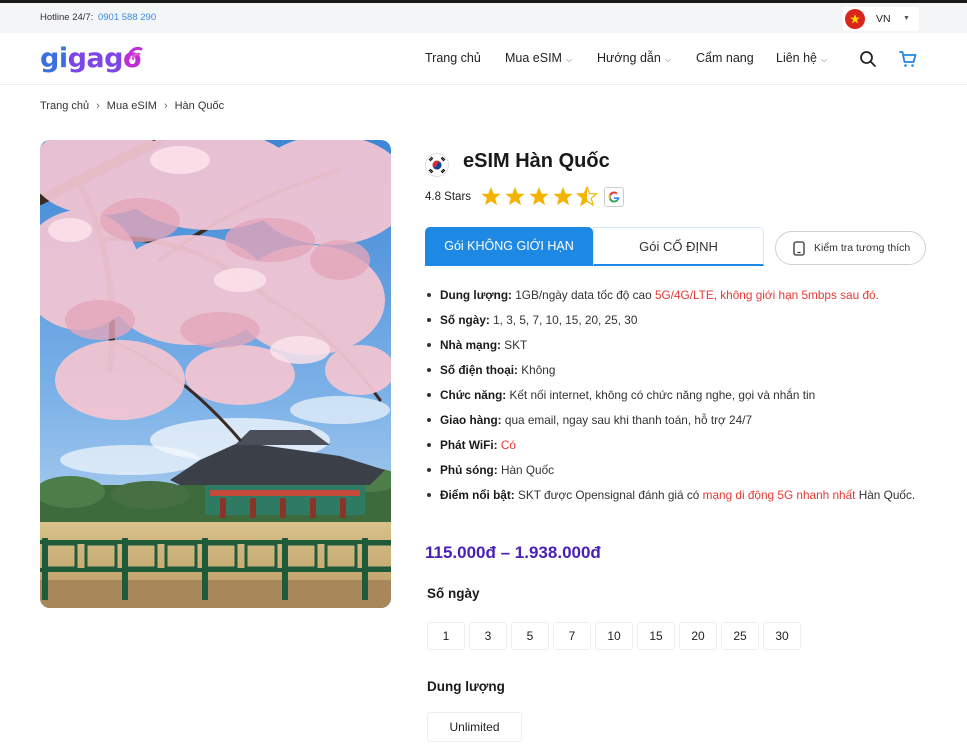  What do you see at coordinates (672, 445) in the screenshot?
I see `feature-item: Phát WiFi: Có` at bounding box center [672, 445].